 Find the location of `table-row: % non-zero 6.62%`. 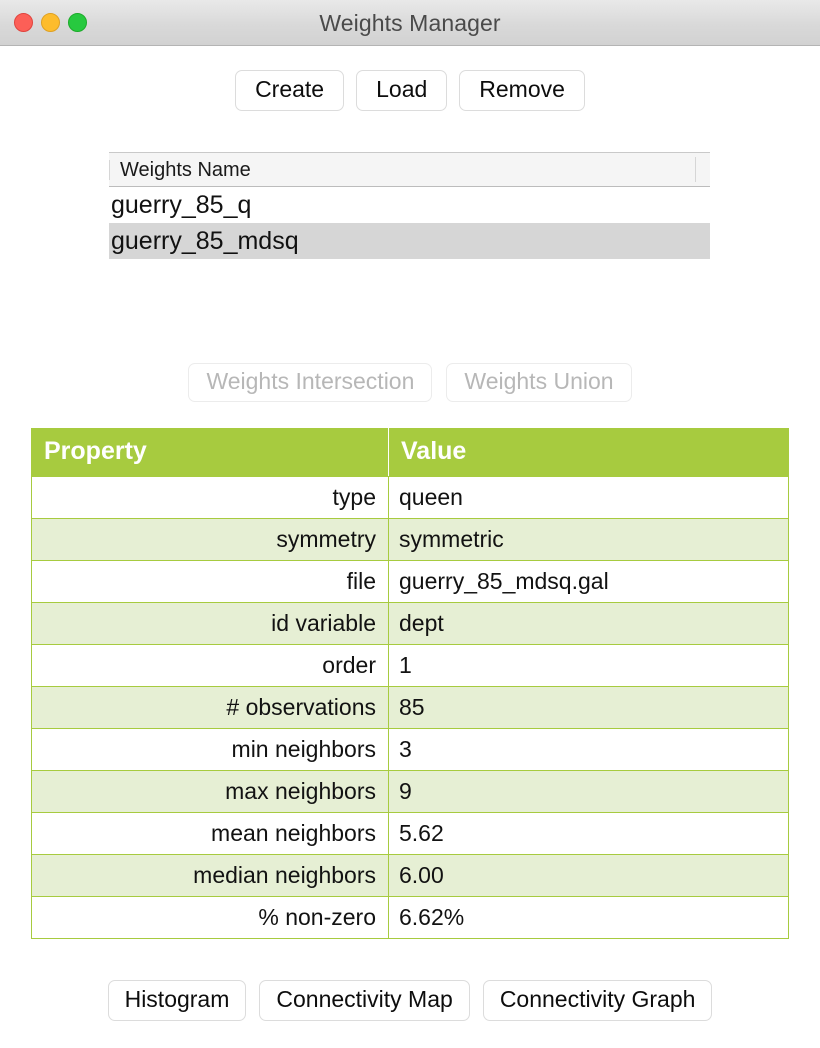

table-row: % non-zero 6.62% is located at coordinates (410, 917).